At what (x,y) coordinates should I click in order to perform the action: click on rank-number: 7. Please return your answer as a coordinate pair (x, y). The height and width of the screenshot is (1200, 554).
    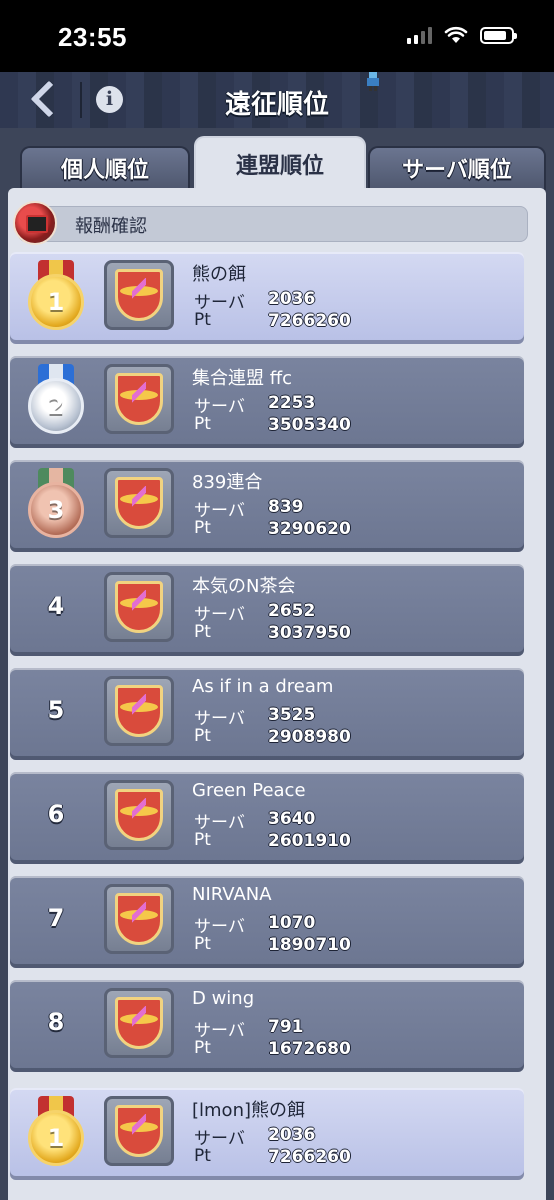
    Looking at the image, I should click on (56, 918).